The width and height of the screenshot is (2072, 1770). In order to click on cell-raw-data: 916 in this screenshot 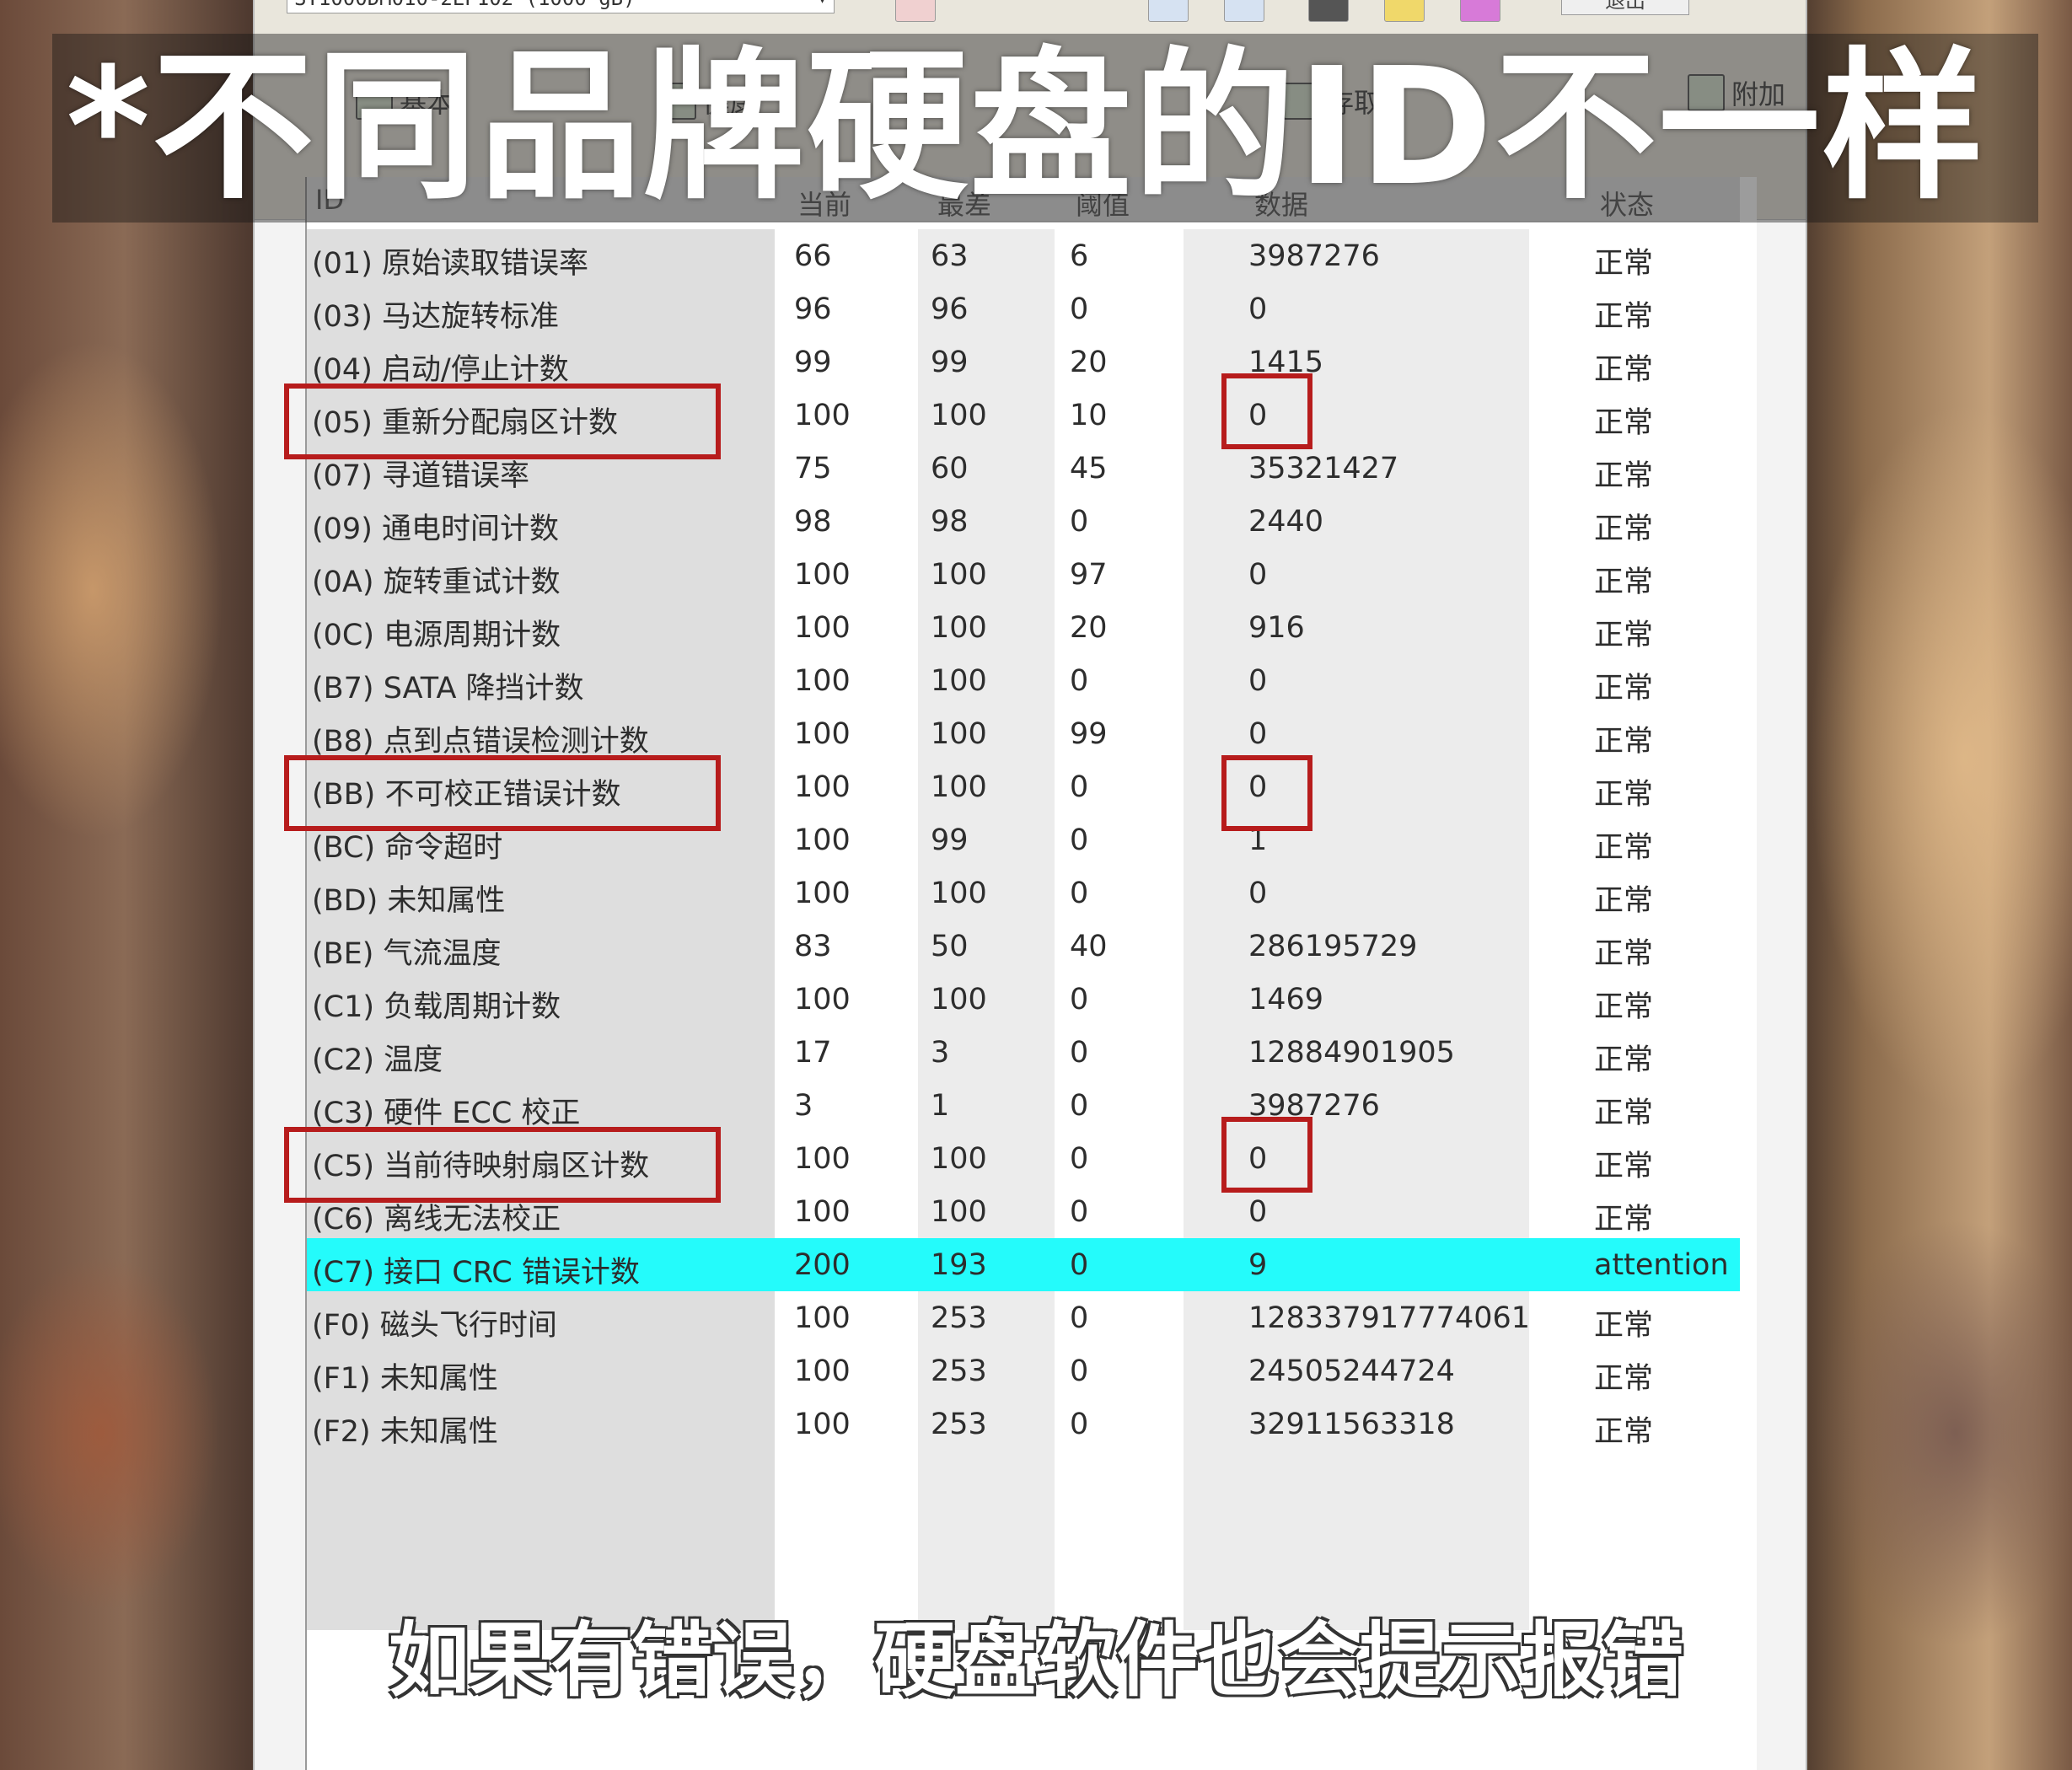, I will do `click(1277, 628)`.